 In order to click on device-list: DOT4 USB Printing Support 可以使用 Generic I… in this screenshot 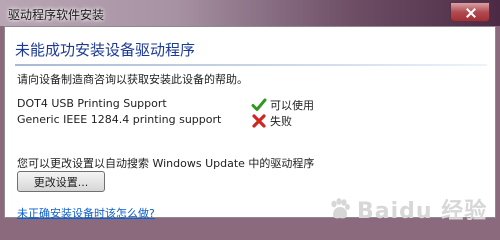, I will do `click(247, 113)`.